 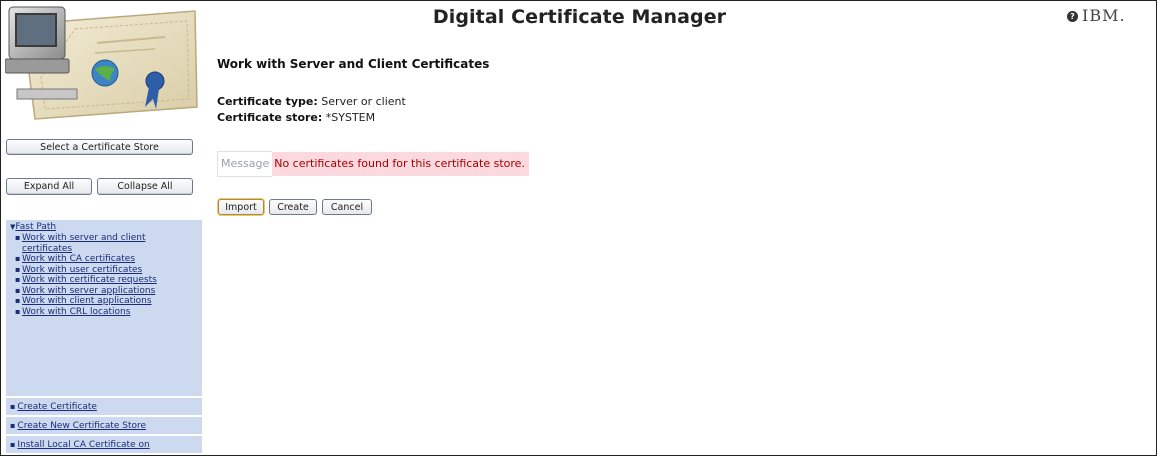 I want to click on expand-all-button: Expand All, so click(x=49, y=186).